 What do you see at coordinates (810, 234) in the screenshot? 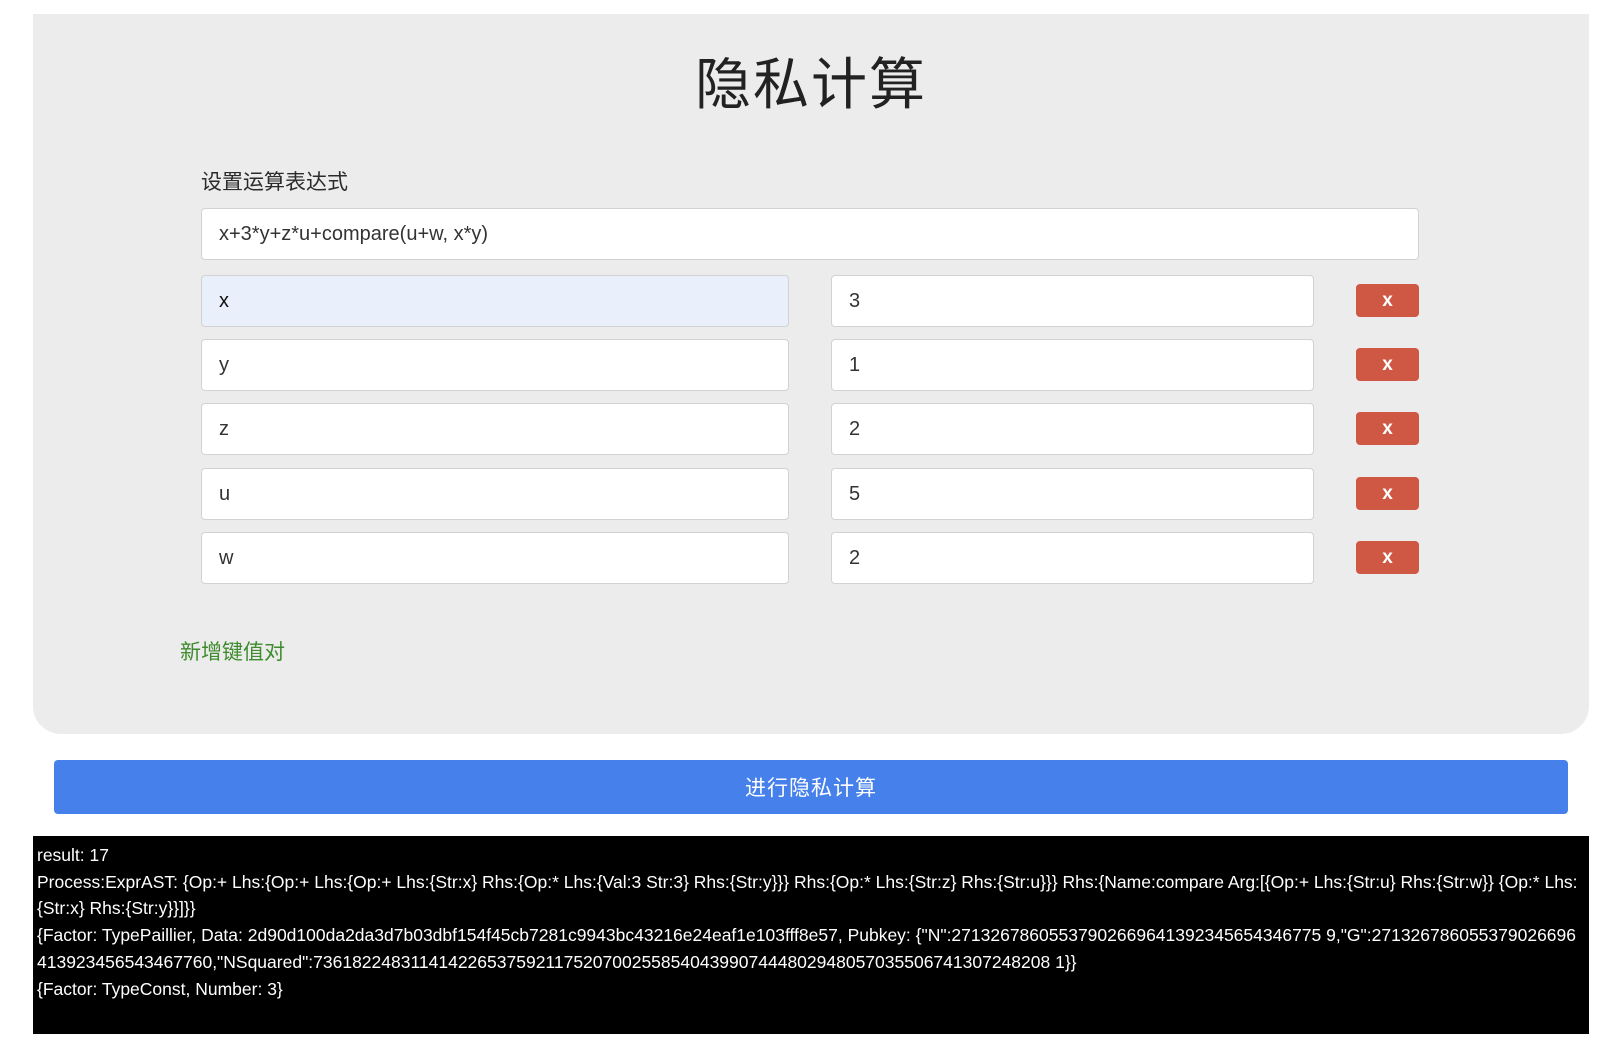
I see `expression-input` at bounding box center [810, 234].